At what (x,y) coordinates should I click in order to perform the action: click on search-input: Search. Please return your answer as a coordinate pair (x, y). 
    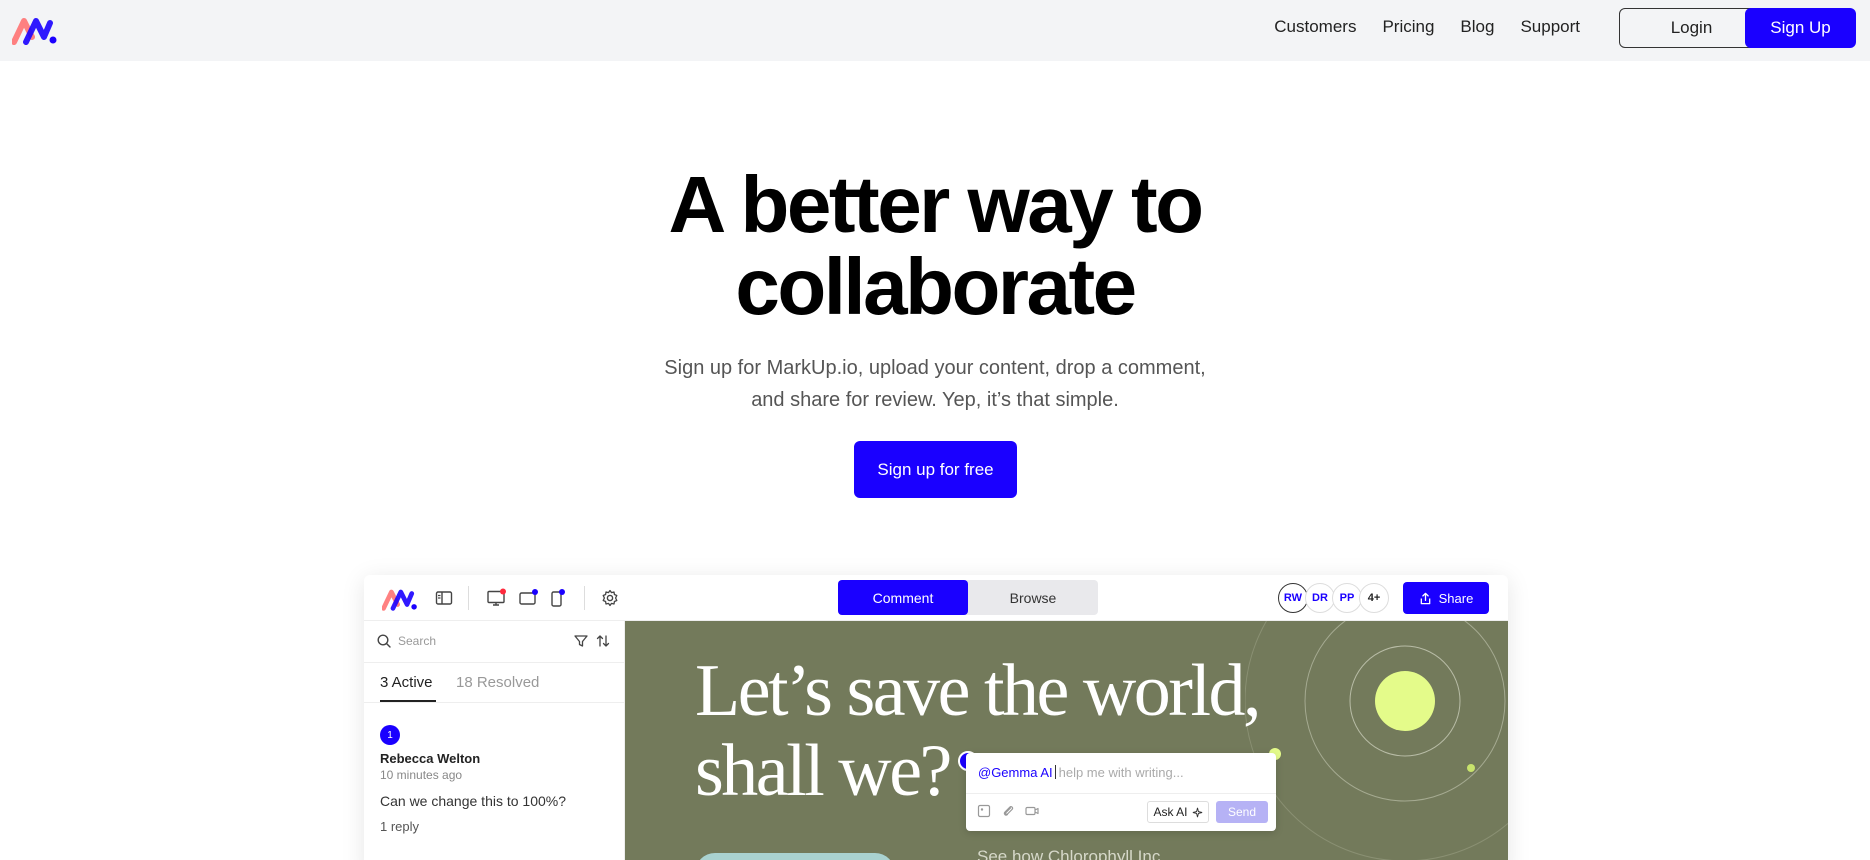
    Looking at the image, I should click on (417, 641).